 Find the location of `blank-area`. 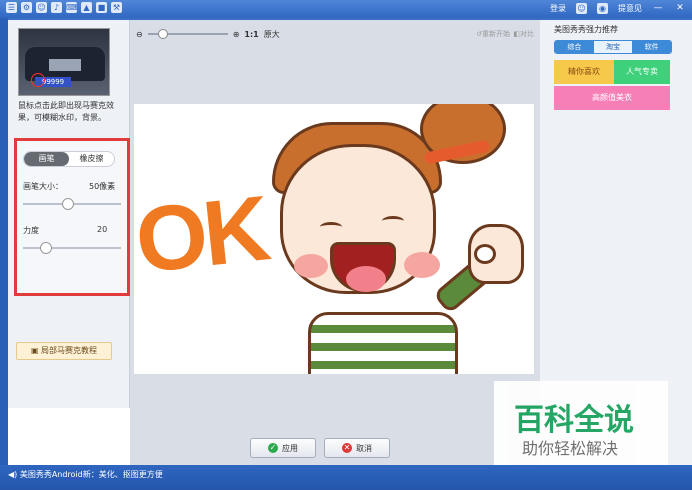

blank-area is located at coordinates (69, 436).